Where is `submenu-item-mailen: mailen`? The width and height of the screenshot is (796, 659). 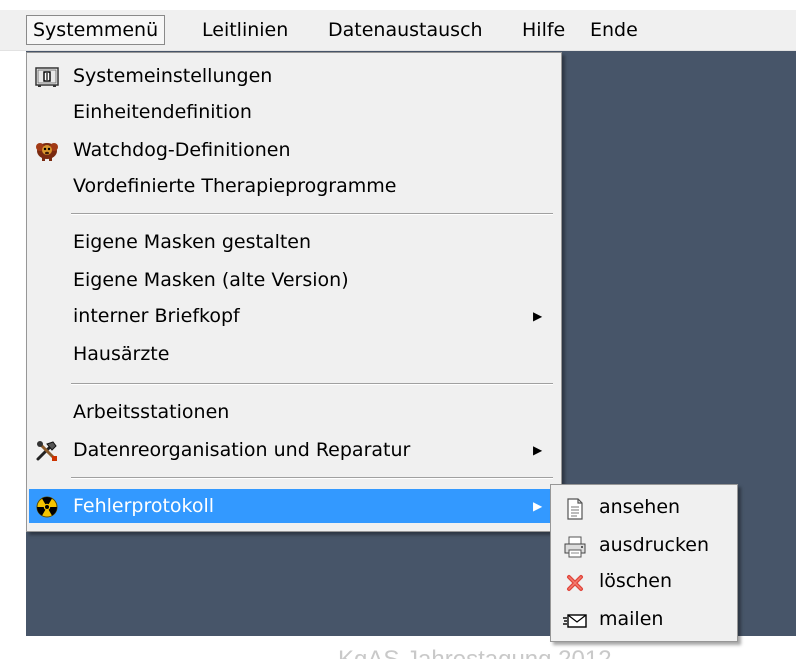
submenu-item-mailen: mailen is located at coordinates (643, 619).